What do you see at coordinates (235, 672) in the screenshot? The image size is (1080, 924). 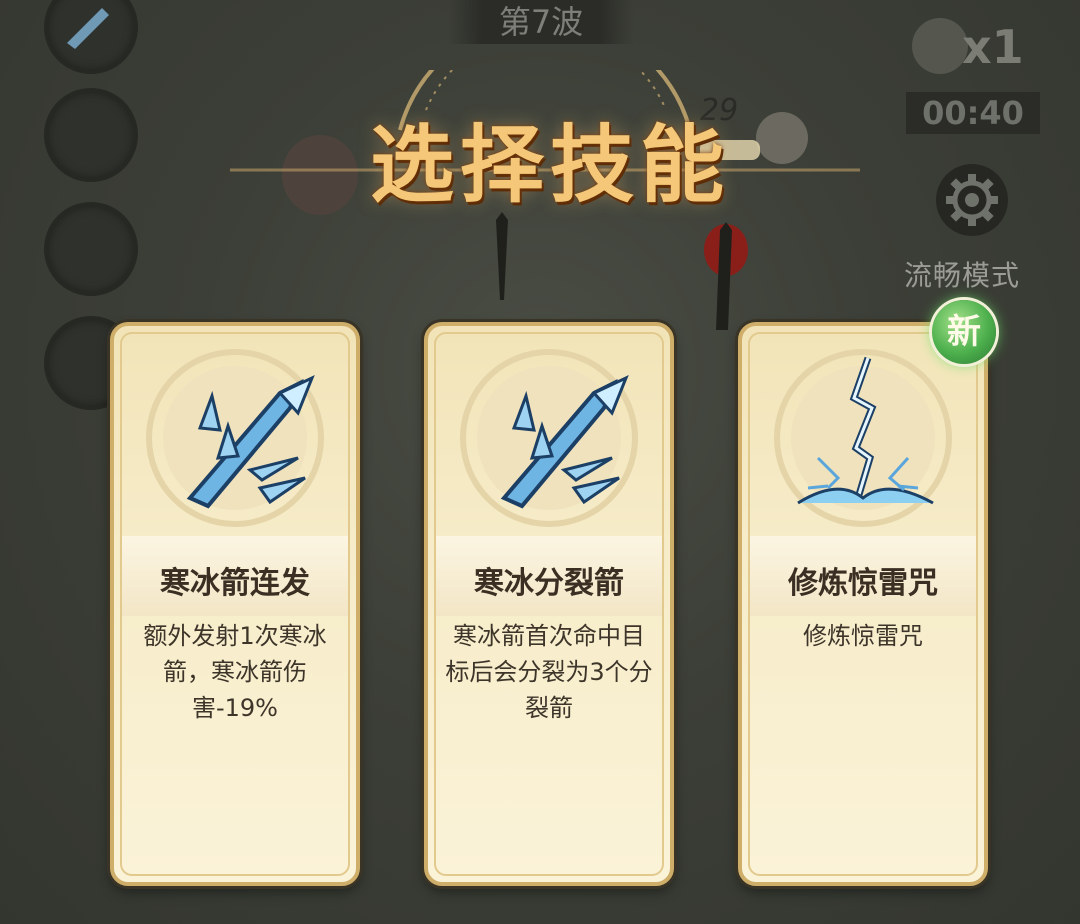 I see `skill-card-1-desc: 额外发射1次寒冰箭，寒冰箭伤害-19%` at bounding box center [235, 672].